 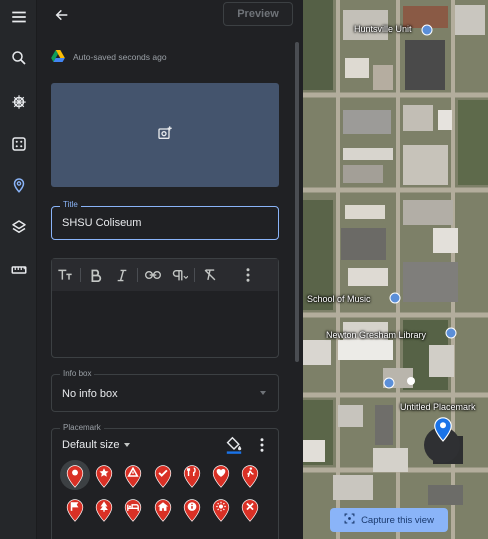 What do you see at coordinates (82, 427) in the screenshot?
I see `placemark-label: Placemark` at bounding box center [82, 427].